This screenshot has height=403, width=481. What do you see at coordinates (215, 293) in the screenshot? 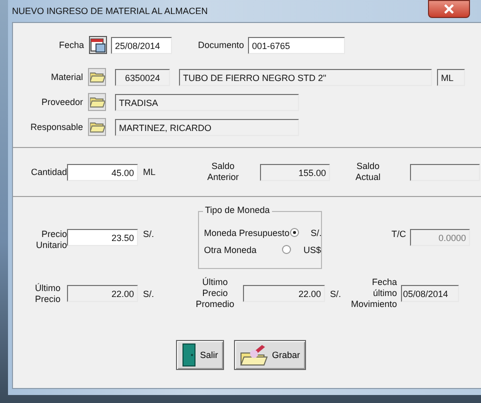
I see `field-label: Último Precio Promedio` at bounding box center [215, 293].